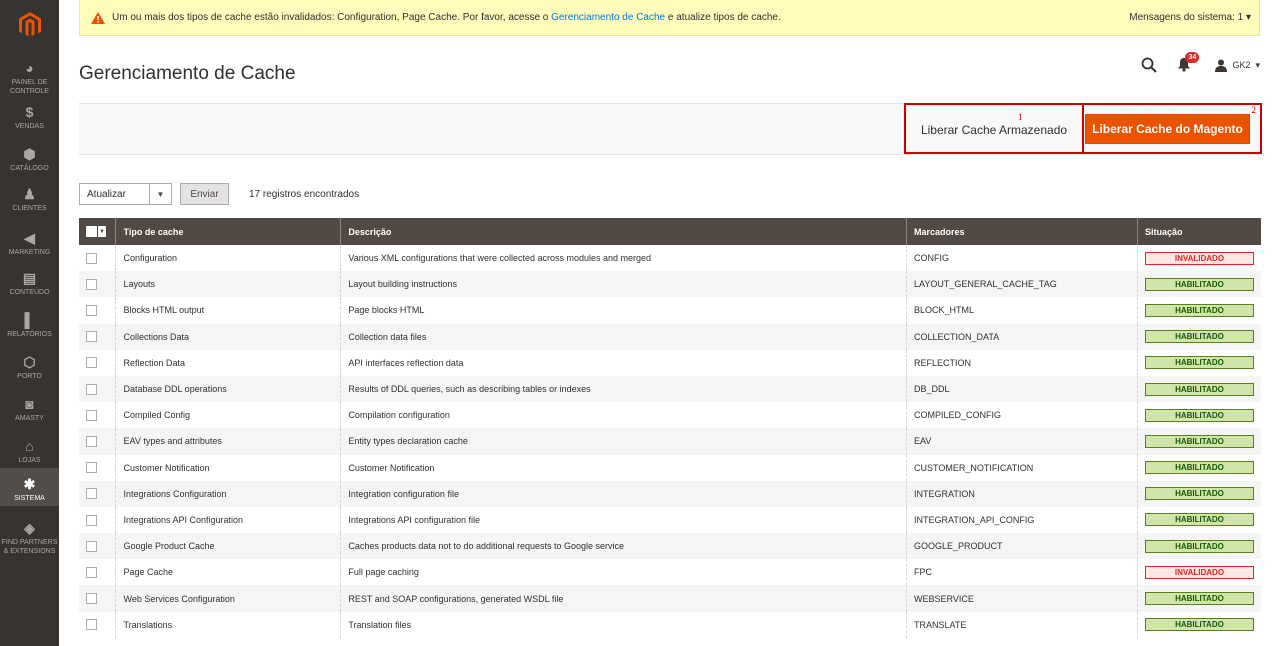 The width and height of the screenshot is (1280, 646). What do you see at coordinates (98, 18) in the screenshot?
I see `warning-icon` at bounding box center [98, 18].